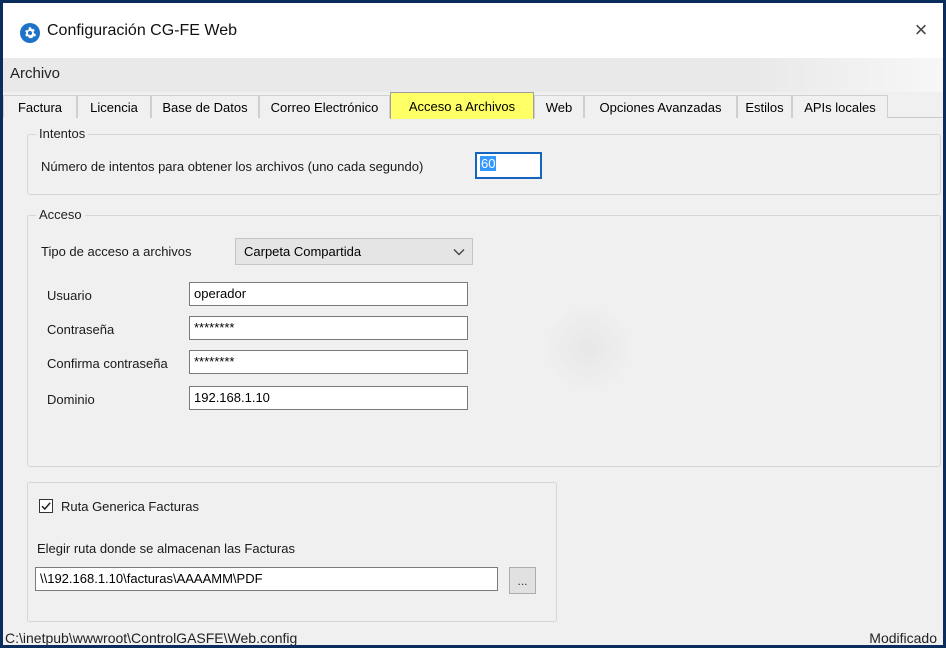 The width and height of the screenshot is (946, 648). Describe the element at coordinates (459, 252) in the screenshot. I see `chevron-down-icon` at that location.